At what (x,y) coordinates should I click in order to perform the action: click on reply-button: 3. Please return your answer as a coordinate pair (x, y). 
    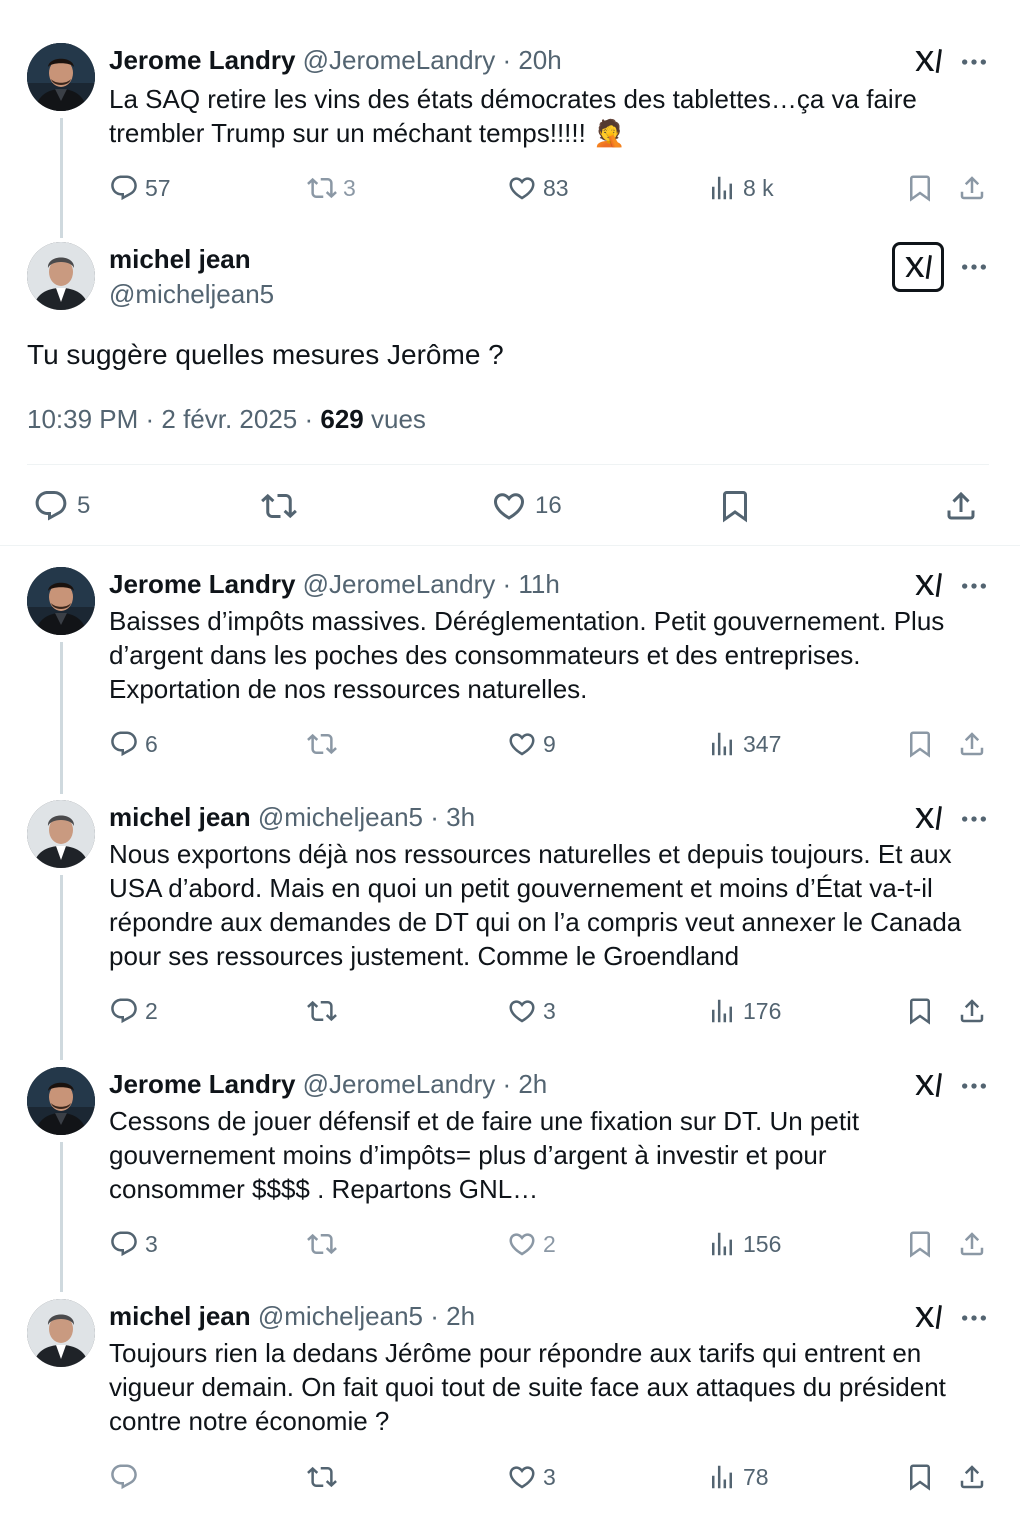
    Looking at the image, I should click on (133, 1244).